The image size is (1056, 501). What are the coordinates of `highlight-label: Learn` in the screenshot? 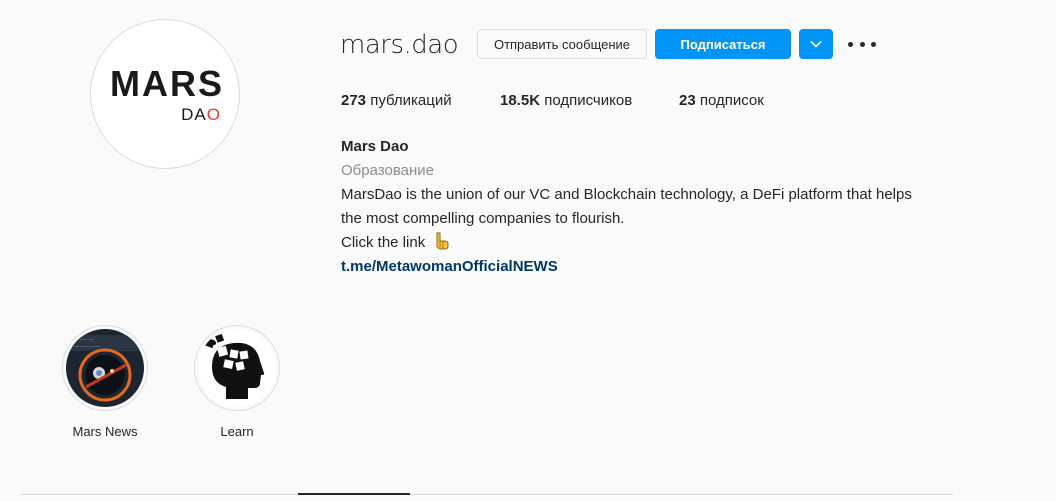 It's located at (237, 431).